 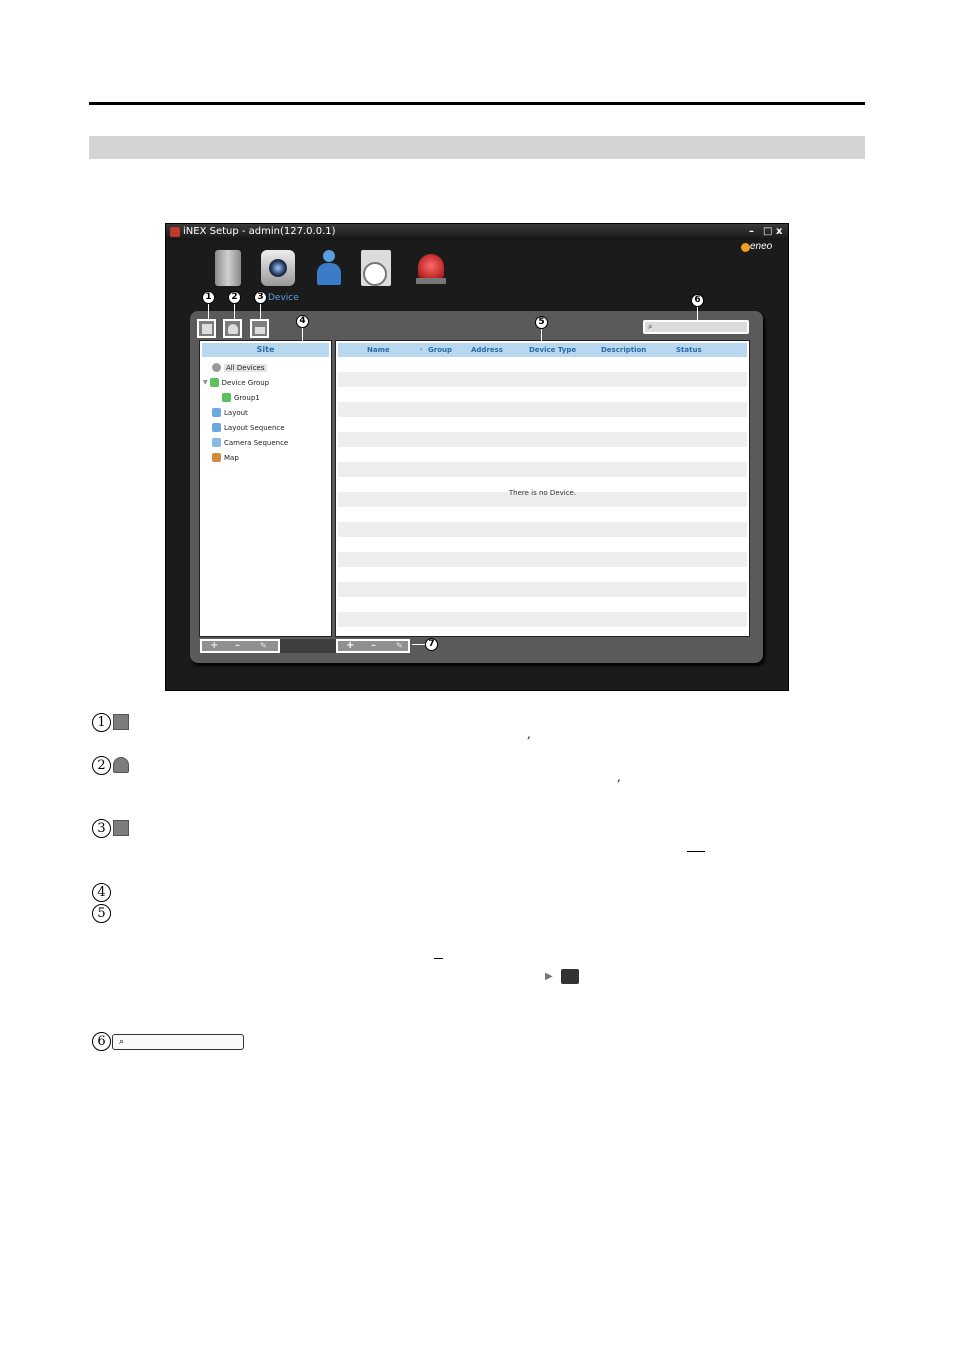 I want to click on device-tab-label: Device, so click(x=283, y=298).